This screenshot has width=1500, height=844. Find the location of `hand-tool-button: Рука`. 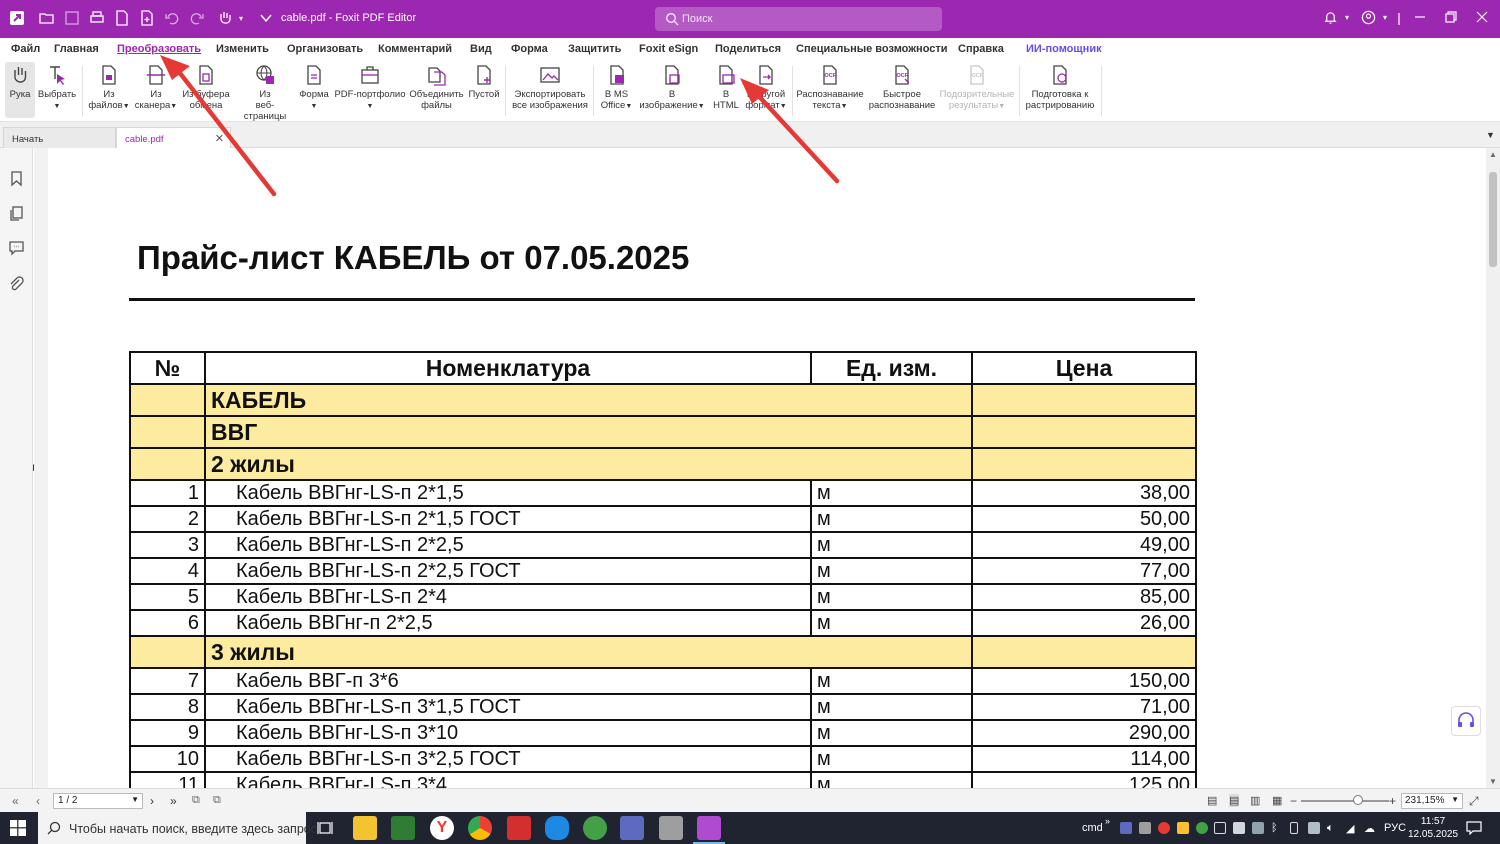

hand-tool-button: Рука is located at coordinates (20, 90).